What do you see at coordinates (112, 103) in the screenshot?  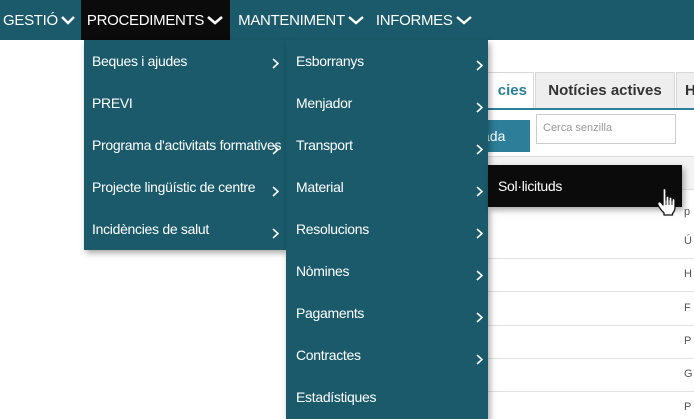 I see `menu-item-label: PREVI` at bounding box center [112, 103].